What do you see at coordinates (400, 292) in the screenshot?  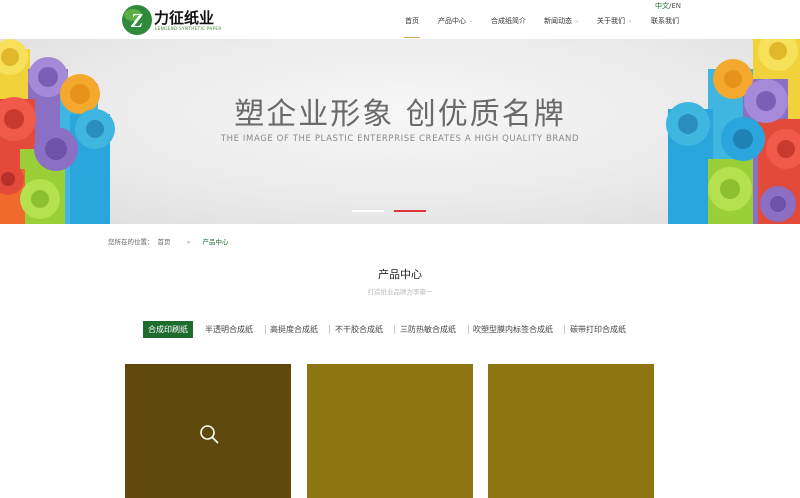 I see `section-subtitle: 打造纸业品牌为李豪一` at bounding box center [400, 292].